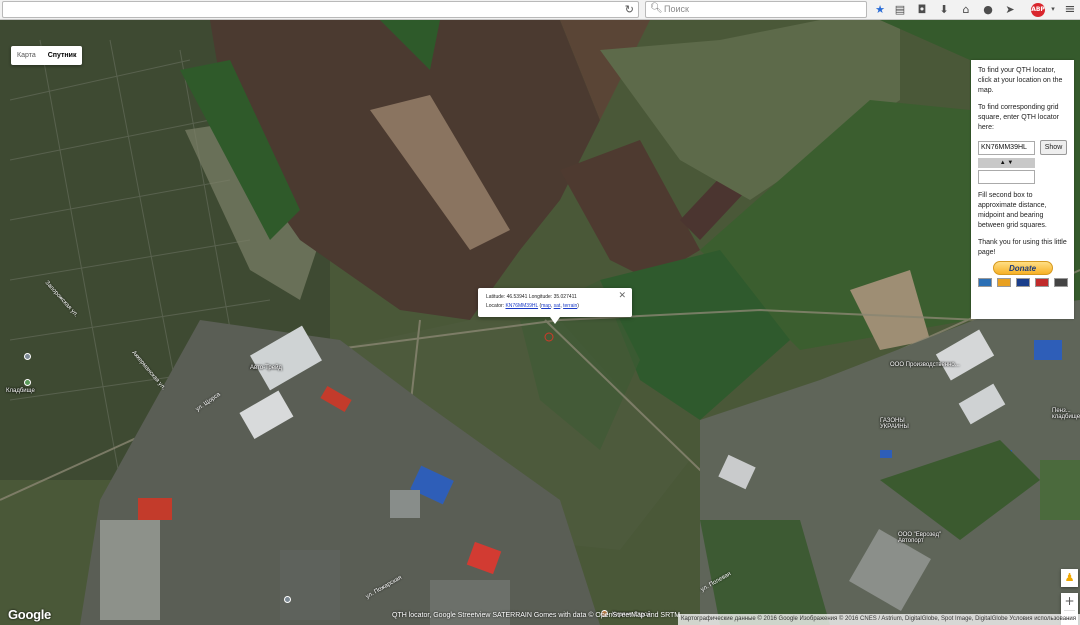  What do you see at coordinates (1066, 414) in the screenshot?
I see `place-label-cemetery-right: Пенз... кладбище` at bounding box center [1066, 414].